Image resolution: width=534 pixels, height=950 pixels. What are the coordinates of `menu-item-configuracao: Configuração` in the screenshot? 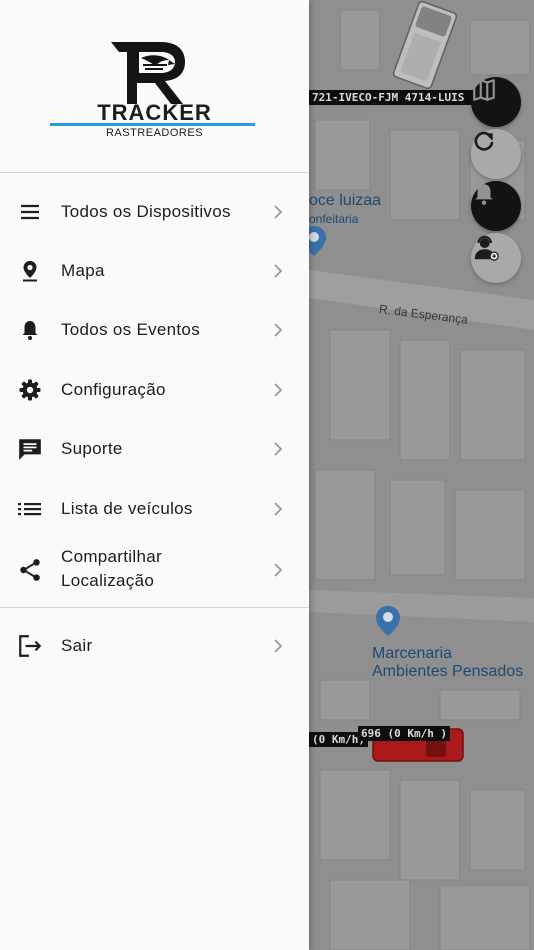 It's located at (154, 390).